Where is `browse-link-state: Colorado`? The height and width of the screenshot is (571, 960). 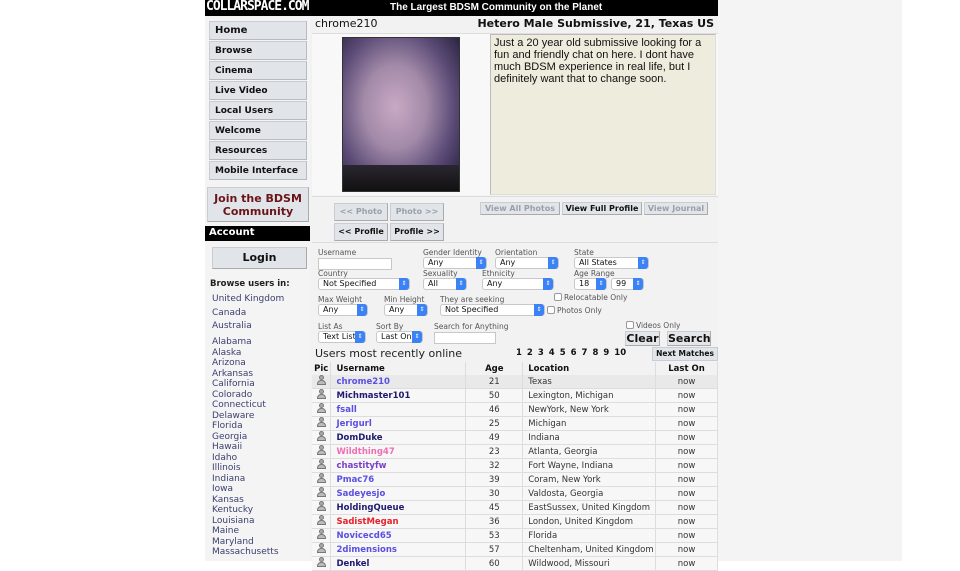
browse-link-state: Colorado is located at coordinates (232, 395).